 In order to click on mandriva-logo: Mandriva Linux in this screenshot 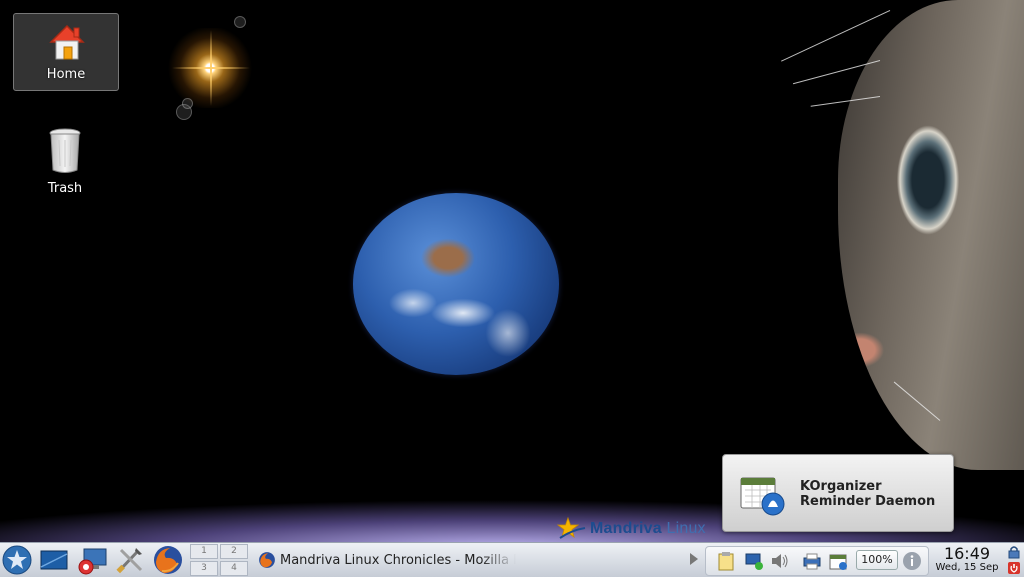, I will do `click(631, 529)`.